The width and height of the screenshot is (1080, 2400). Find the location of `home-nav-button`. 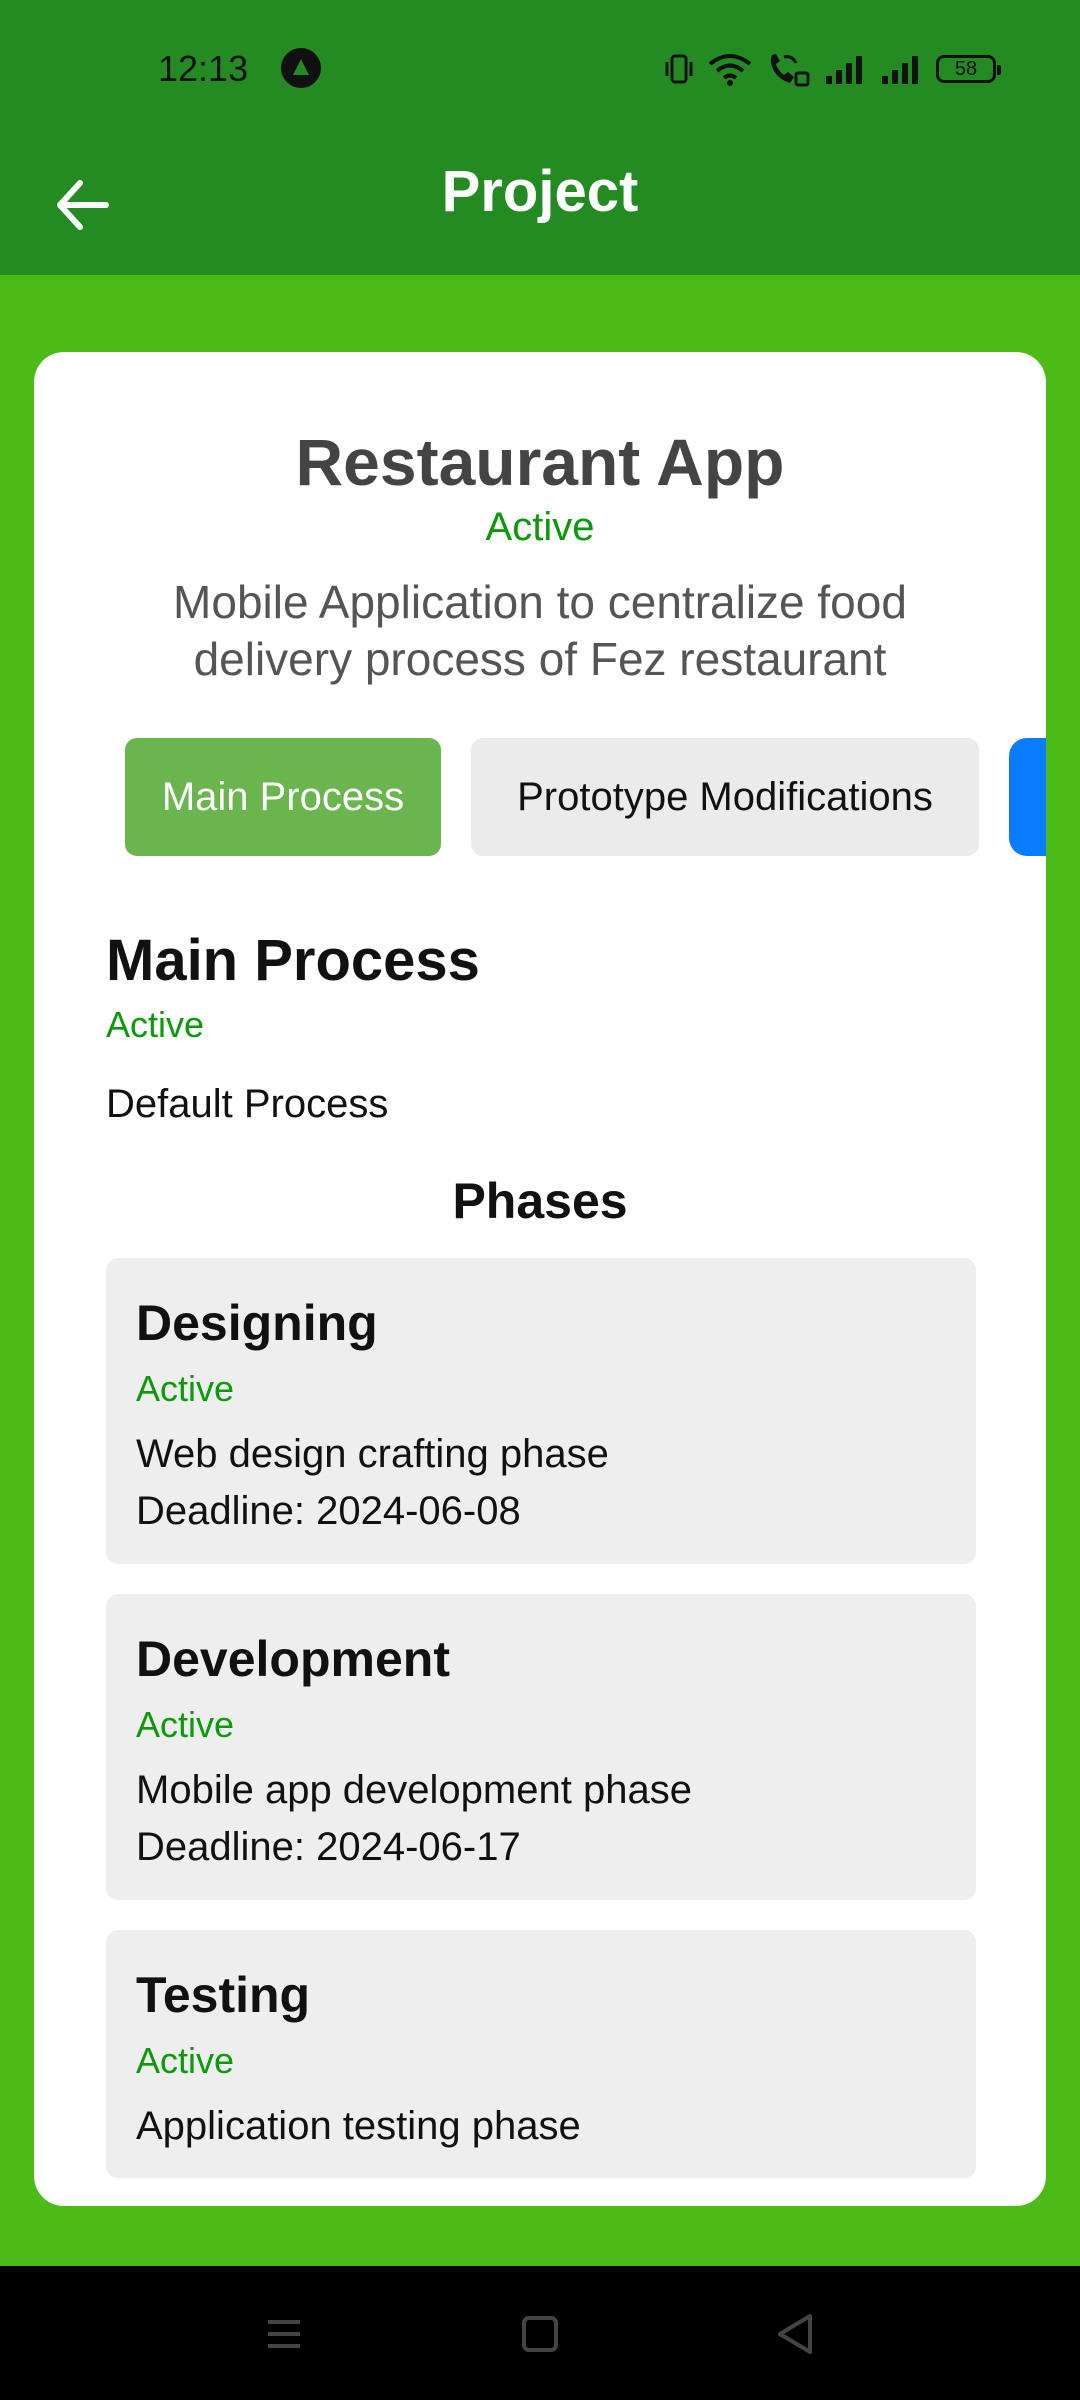

home-nav-button is located at coordinates (540, 2334).